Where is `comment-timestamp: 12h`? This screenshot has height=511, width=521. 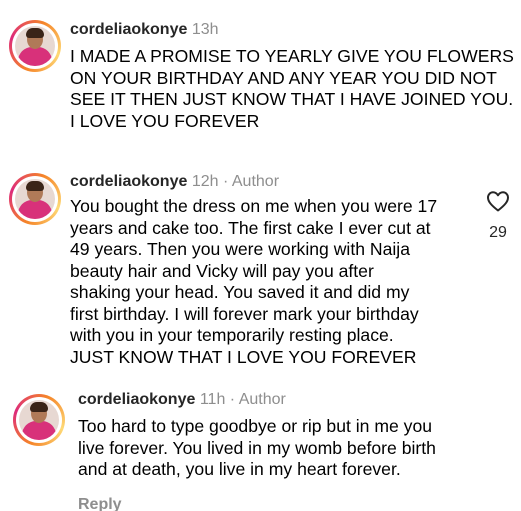 comment-timestamp: 12h is located at coordinates (205, 181).